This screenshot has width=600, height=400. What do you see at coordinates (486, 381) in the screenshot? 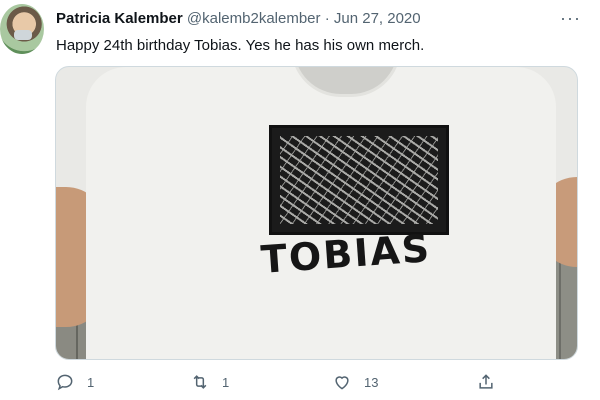
I see `share-icon` at bounding box center [486, 381].